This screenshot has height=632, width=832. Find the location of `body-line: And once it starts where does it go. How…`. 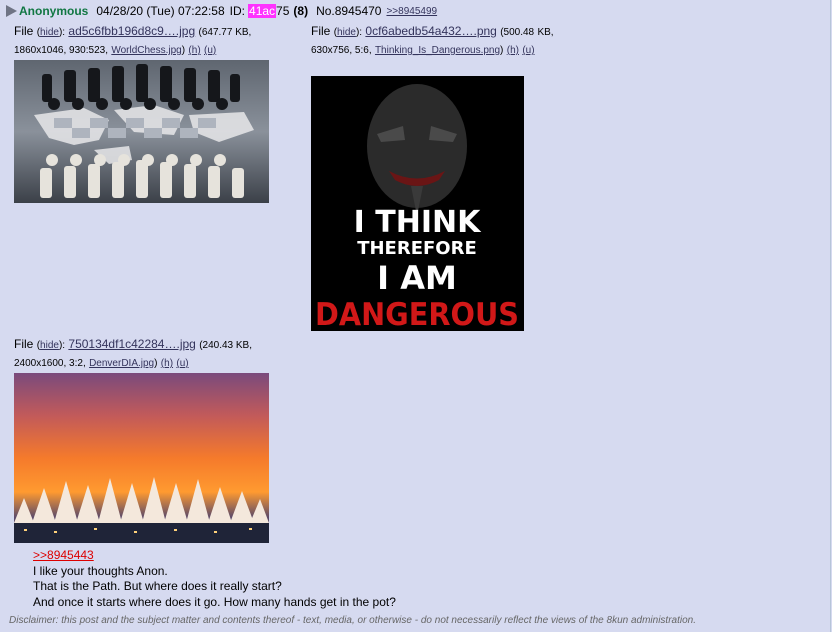

body-line: And once it starts where does it go. How… is located at coordinates (214, 601).